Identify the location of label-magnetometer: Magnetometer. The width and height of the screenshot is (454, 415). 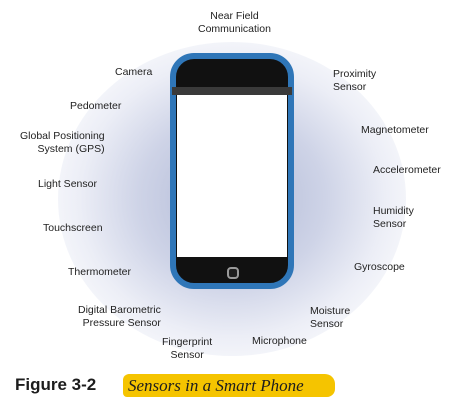
(395, 130).